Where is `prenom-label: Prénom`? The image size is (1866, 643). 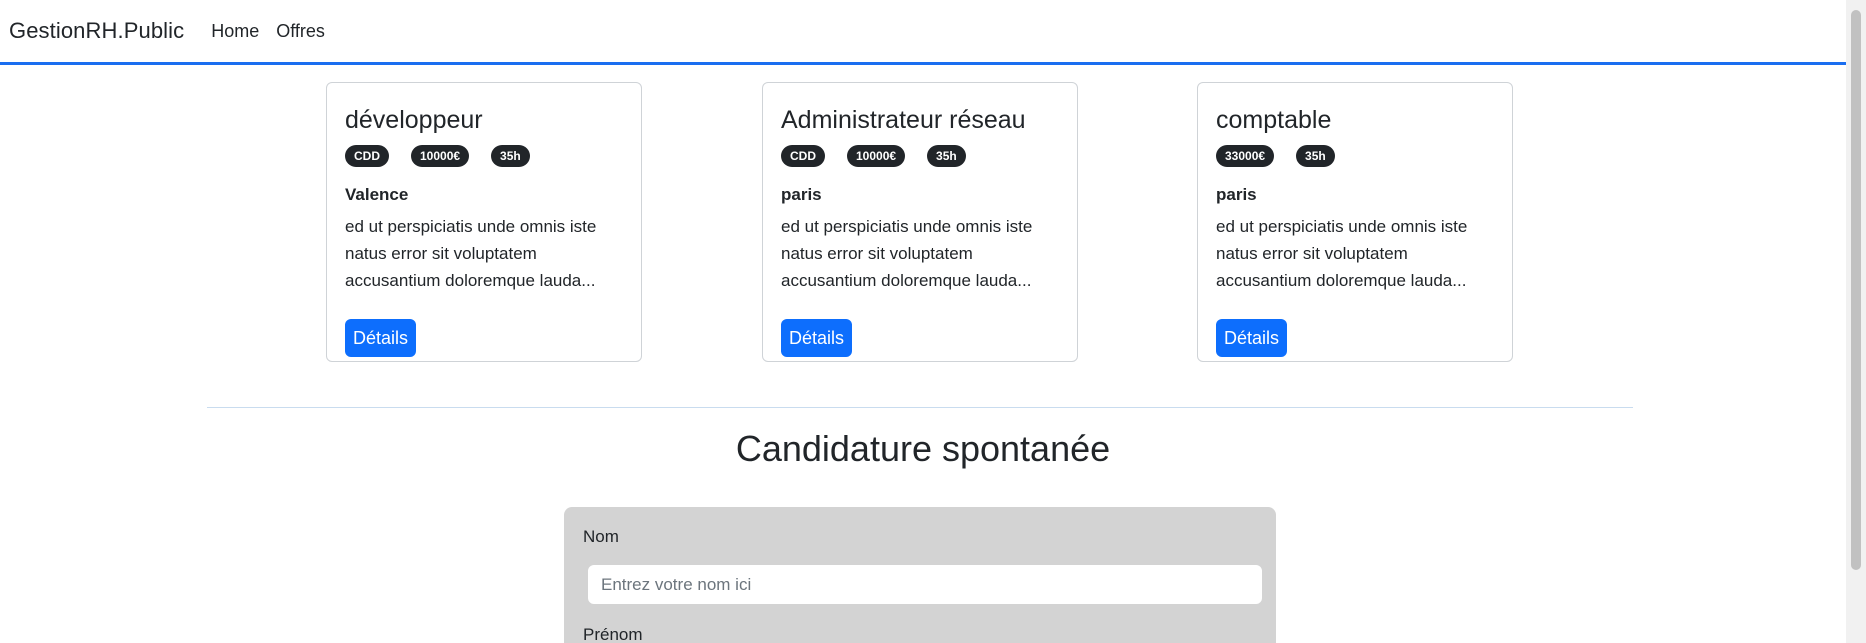 prenom-label: Prénom is located at coordinates (613, 634).